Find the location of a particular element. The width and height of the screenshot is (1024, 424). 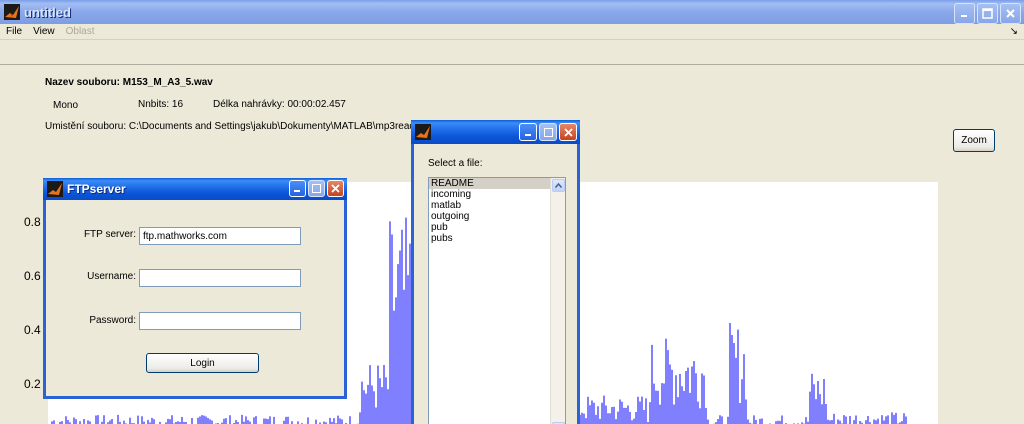

ftp-window-title: FTPserver is located at coordinates (96, 189).